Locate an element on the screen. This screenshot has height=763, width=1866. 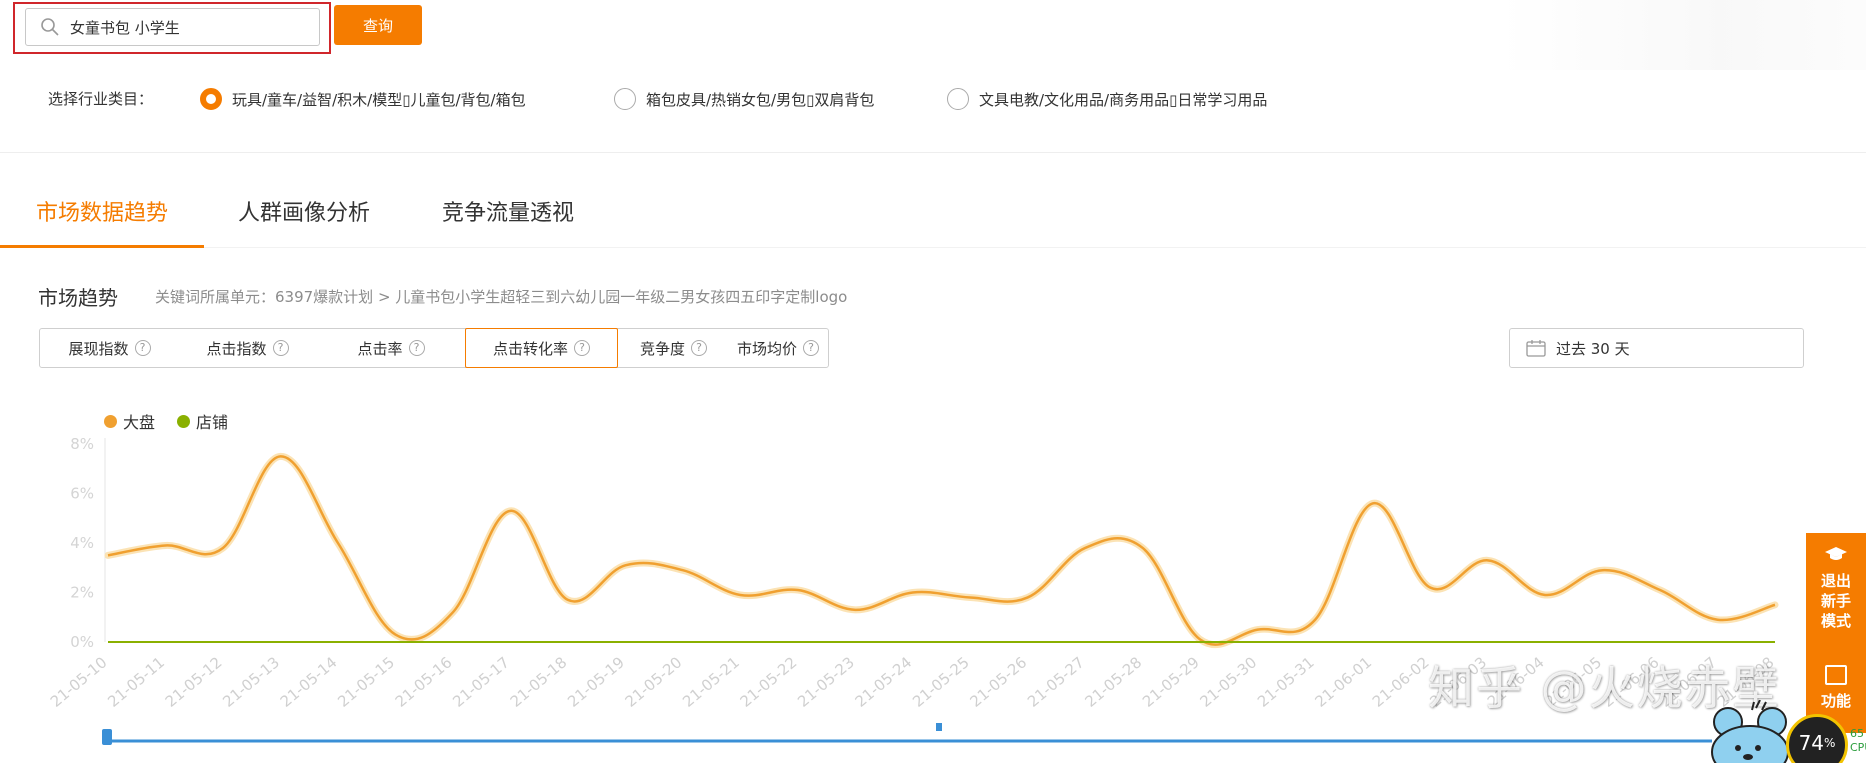
tab-market-trend: 市场数据趋势 is located at coordinates (102, 222).